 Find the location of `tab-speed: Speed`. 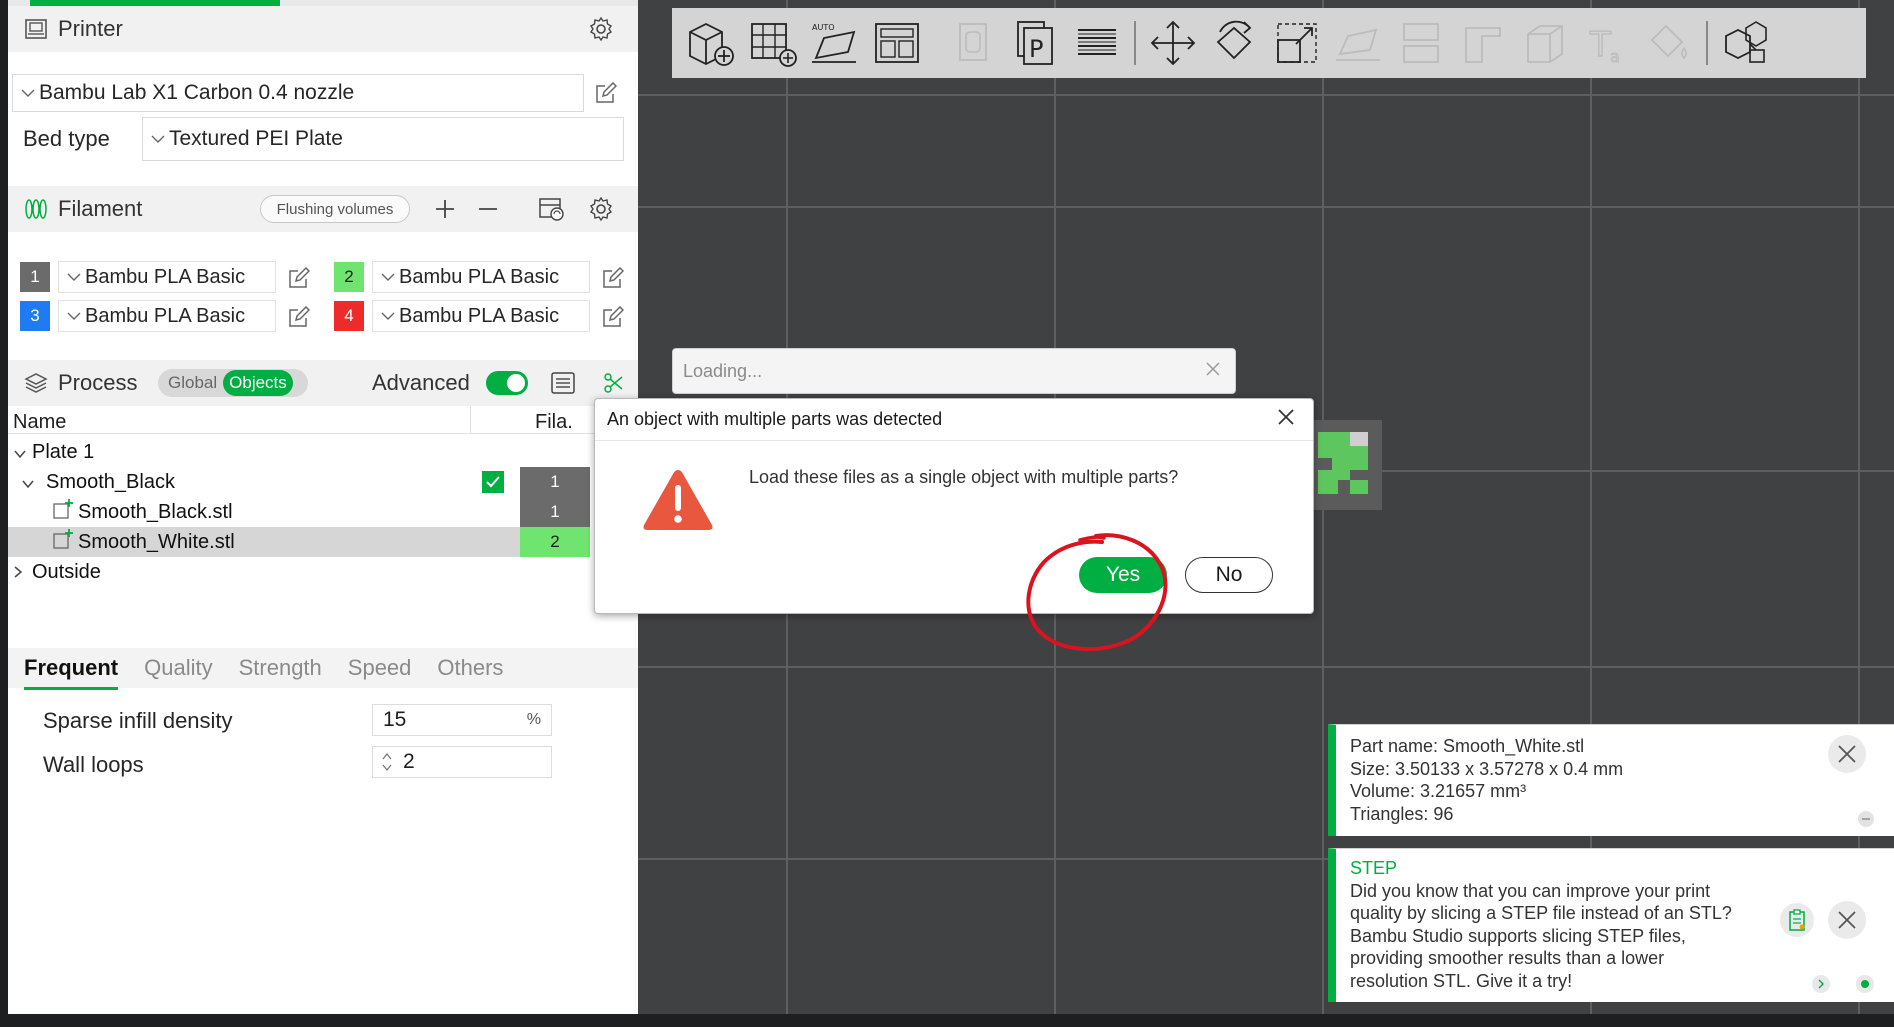

tab-speed: Speed is located at coordinates (380, 668).